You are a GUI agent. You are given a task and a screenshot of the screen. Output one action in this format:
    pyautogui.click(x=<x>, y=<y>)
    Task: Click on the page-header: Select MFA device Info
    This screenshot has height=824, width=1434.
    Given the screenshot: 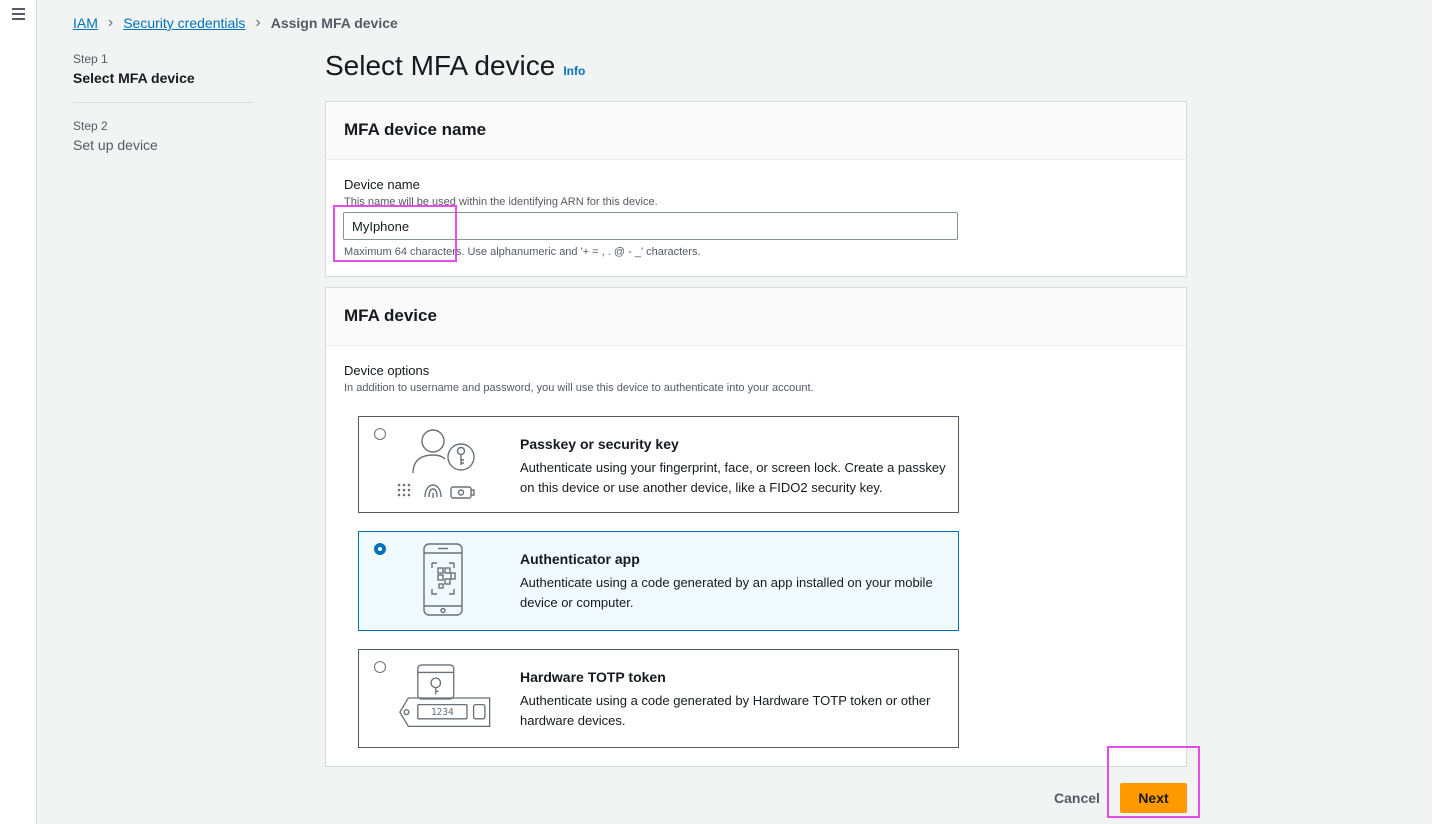 What is the action you would take?
    pyautogui.click(x=455, y=66)
    